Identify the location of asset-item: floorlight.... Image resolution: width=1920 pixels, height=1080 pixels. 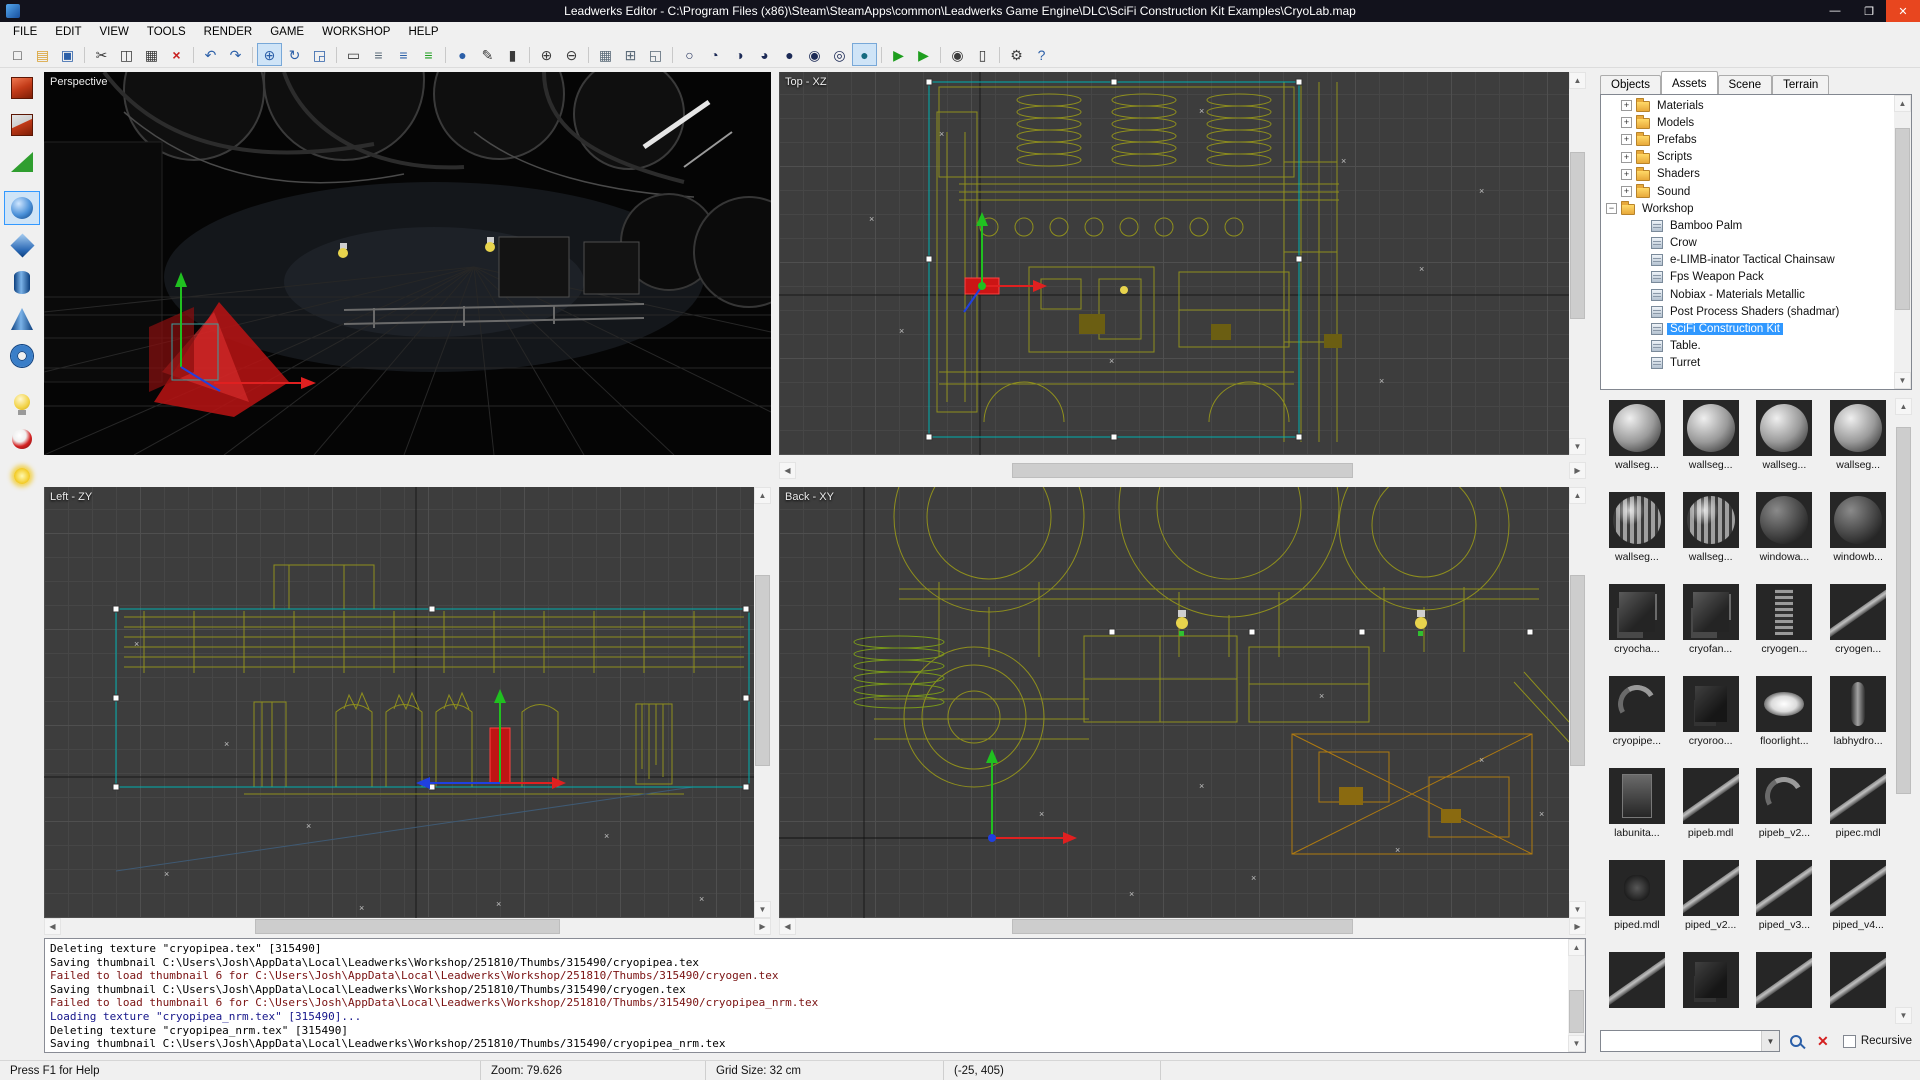
(1785, 722).